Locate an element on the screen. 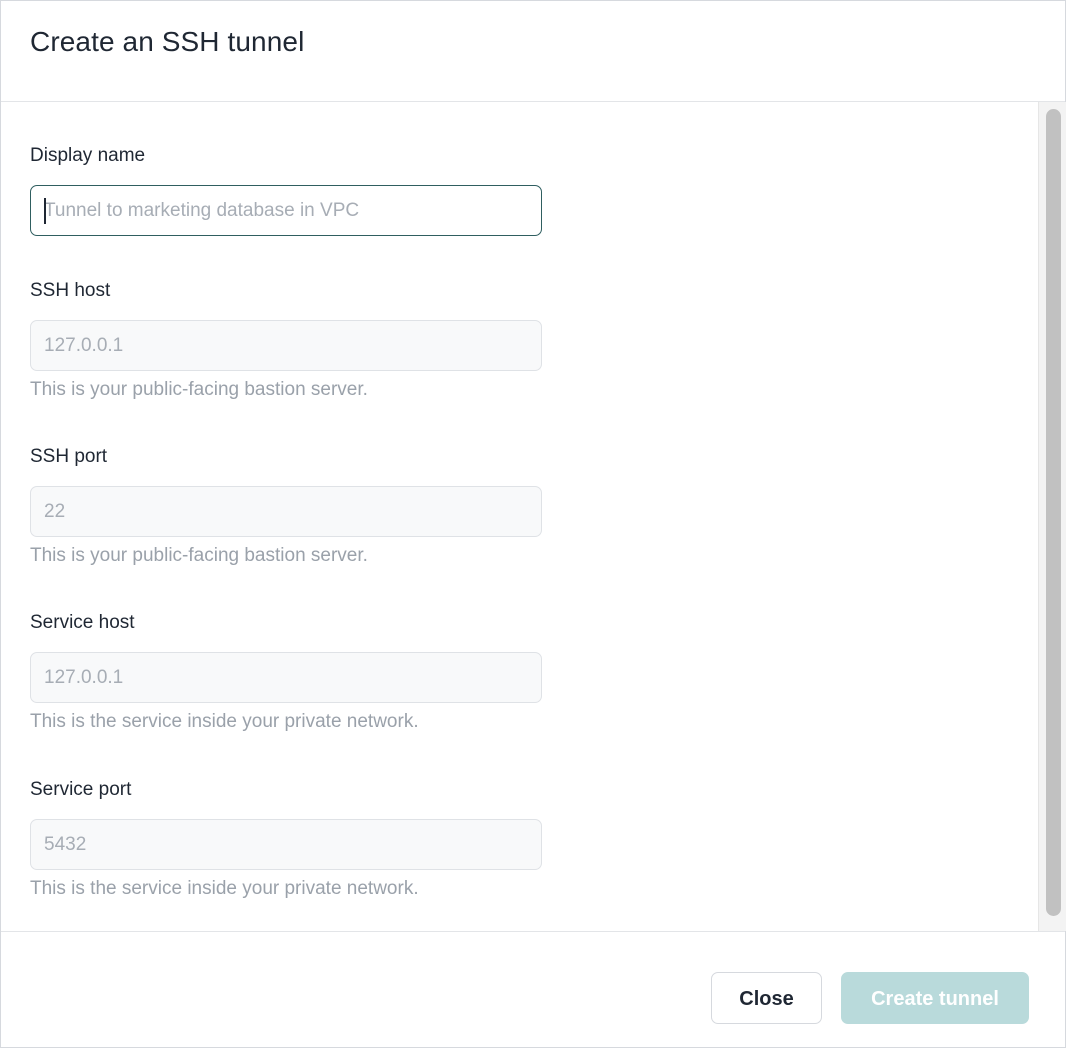 The height and width of the screenshot is (1048, 1066). dialog-title: Create an SSH tunnel is located at coordinates (167, 41).